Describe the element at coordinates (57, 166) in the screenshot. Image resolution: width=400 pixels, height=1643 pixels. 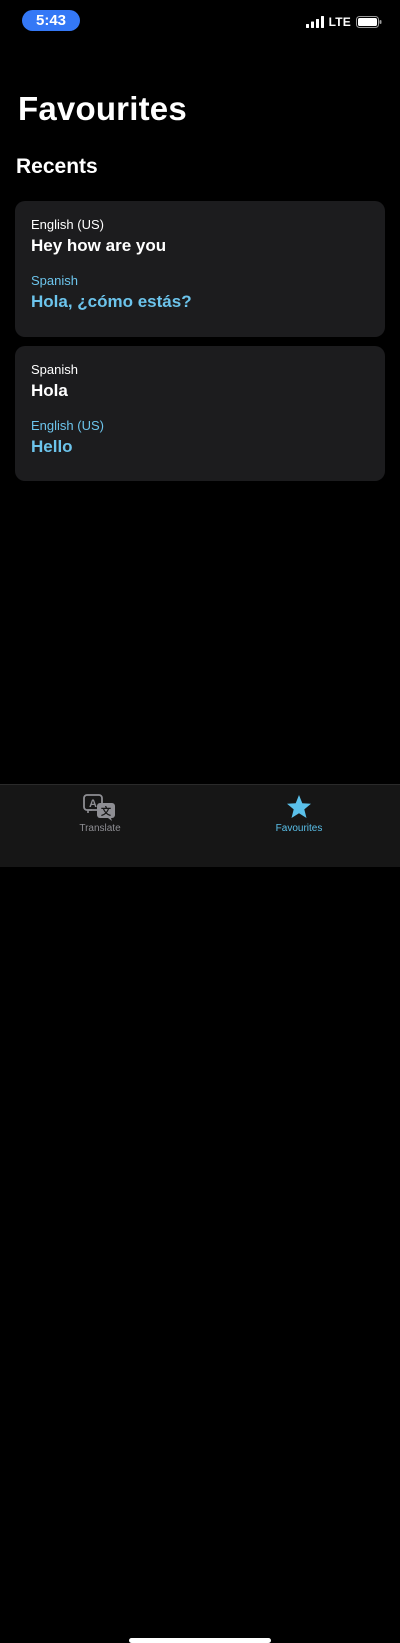
I see `section-heading-recents: Recents` at that location.